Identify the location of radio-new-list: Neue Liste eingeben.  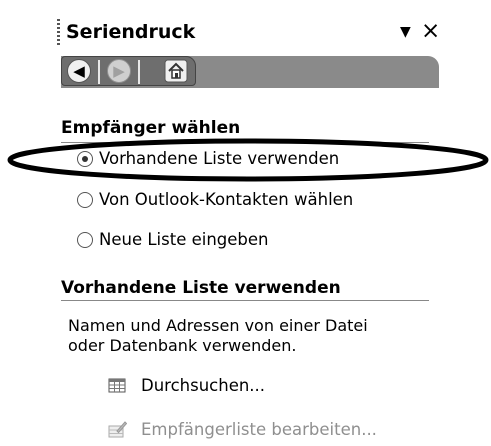
(173, 239).